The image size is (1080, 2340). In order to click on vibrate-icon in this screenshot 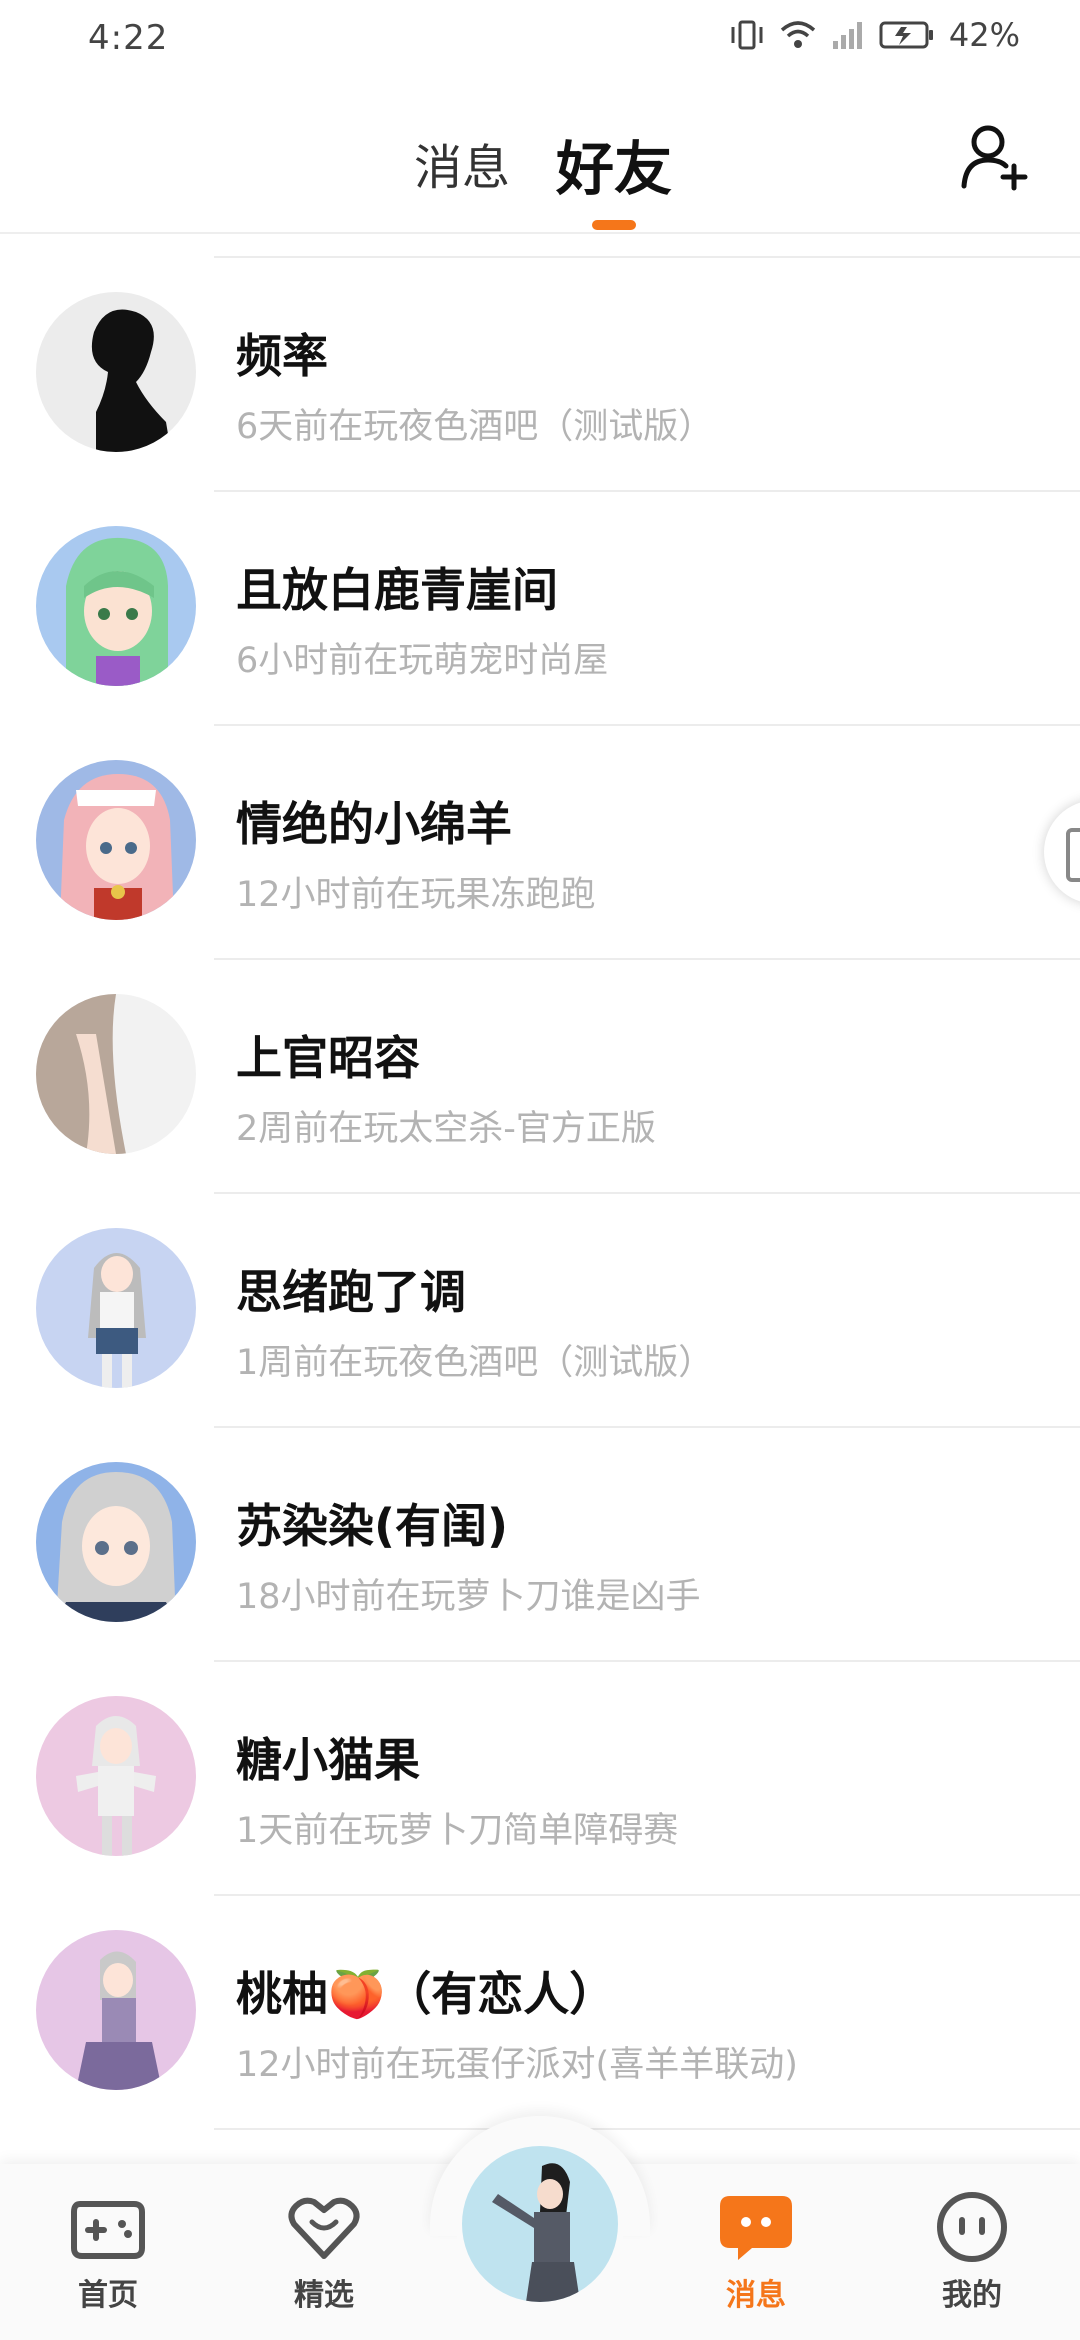, I will do `click(747, 35)`.